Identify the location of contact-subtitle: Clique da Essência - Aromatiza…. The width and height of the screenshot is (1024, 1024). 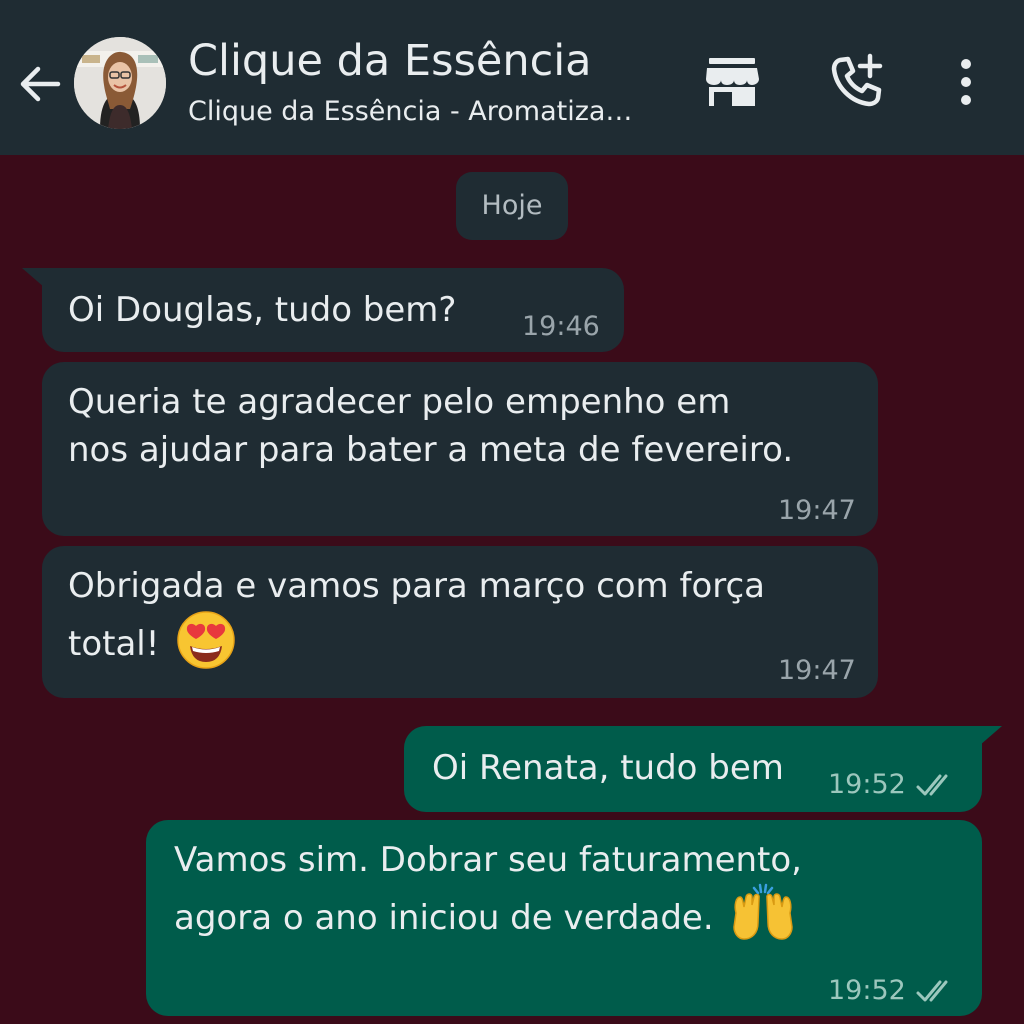
(433, 112).